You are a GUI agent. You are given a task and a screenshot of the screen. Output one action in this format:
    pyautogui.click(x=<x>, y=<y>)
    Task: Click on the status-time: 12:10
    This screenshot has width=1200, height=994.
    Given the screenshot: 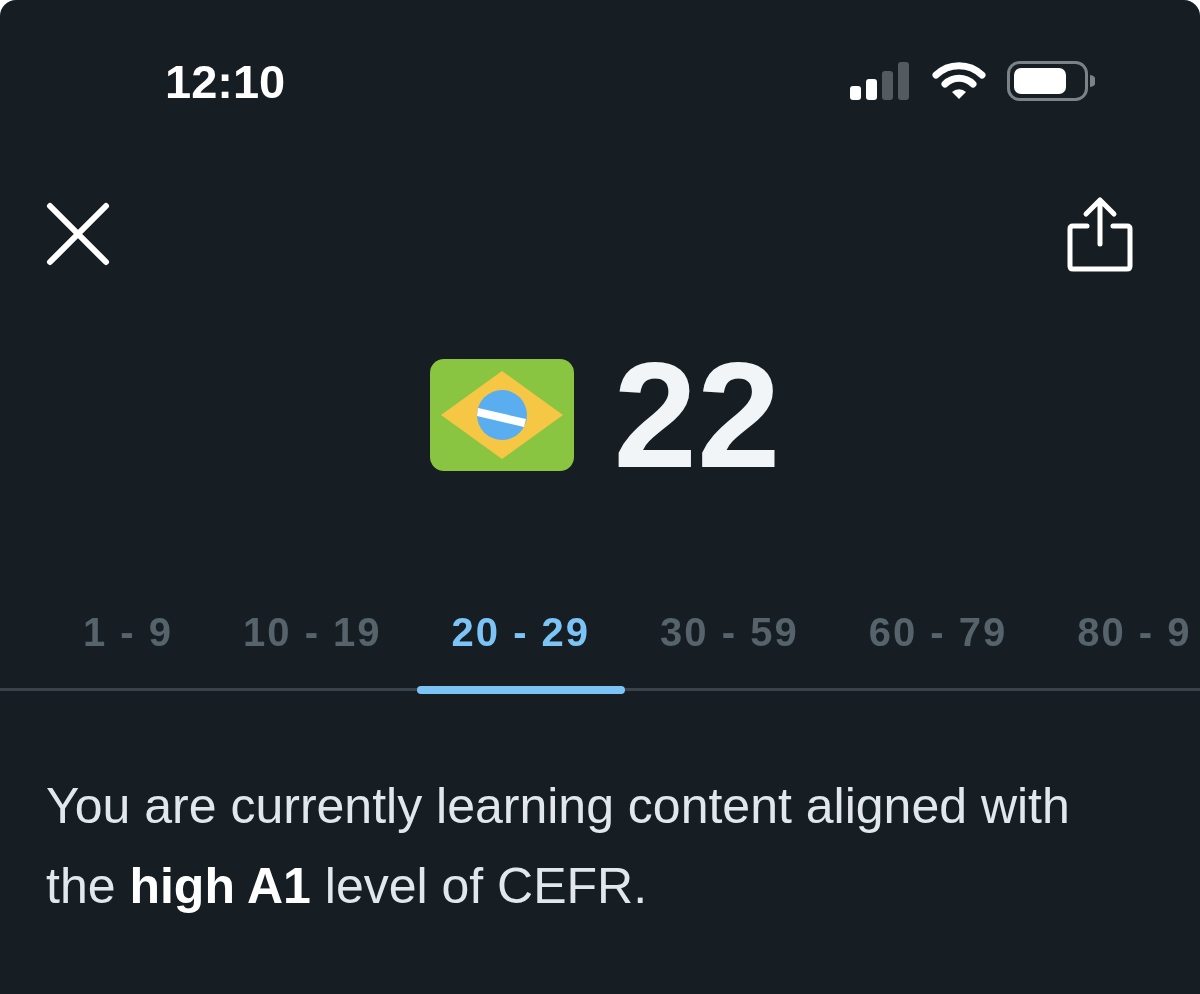 What is the action you would take?
    pyautogui.click(x=225, y=81)
    